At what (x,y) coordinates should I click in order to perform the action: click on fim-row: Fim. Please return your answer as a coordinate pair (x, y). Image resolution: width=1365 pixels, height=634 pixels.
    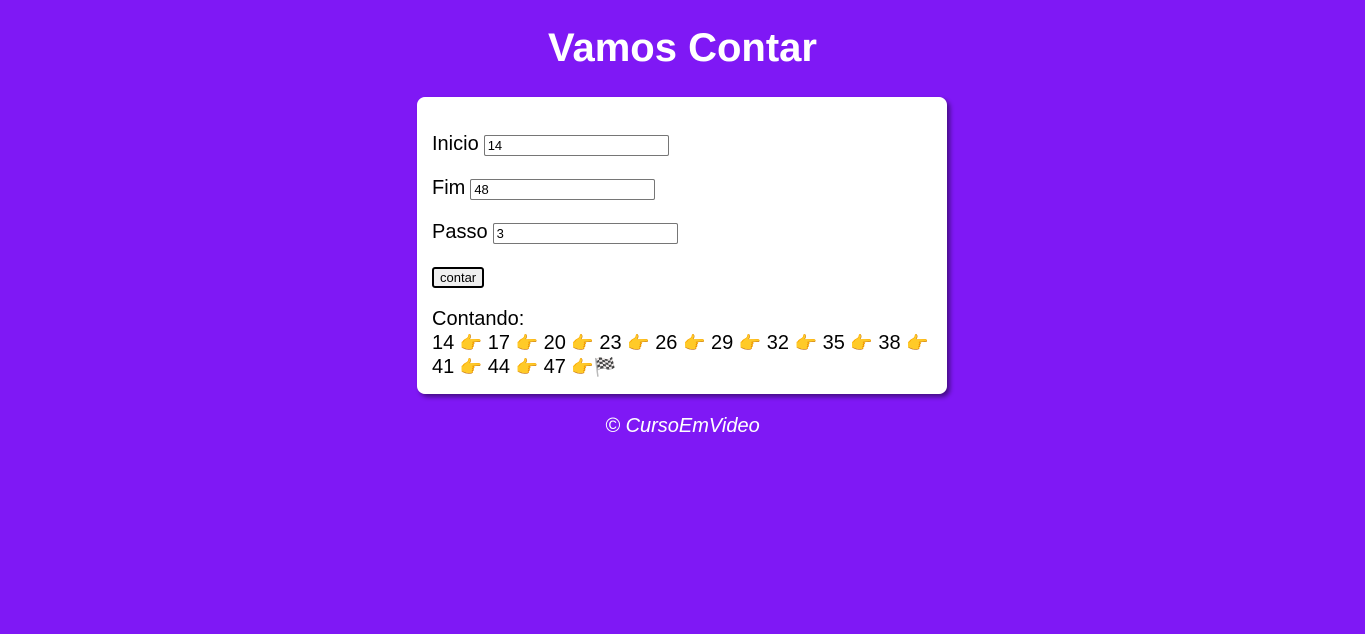
    Looking at the image, I should click on (544, 187).